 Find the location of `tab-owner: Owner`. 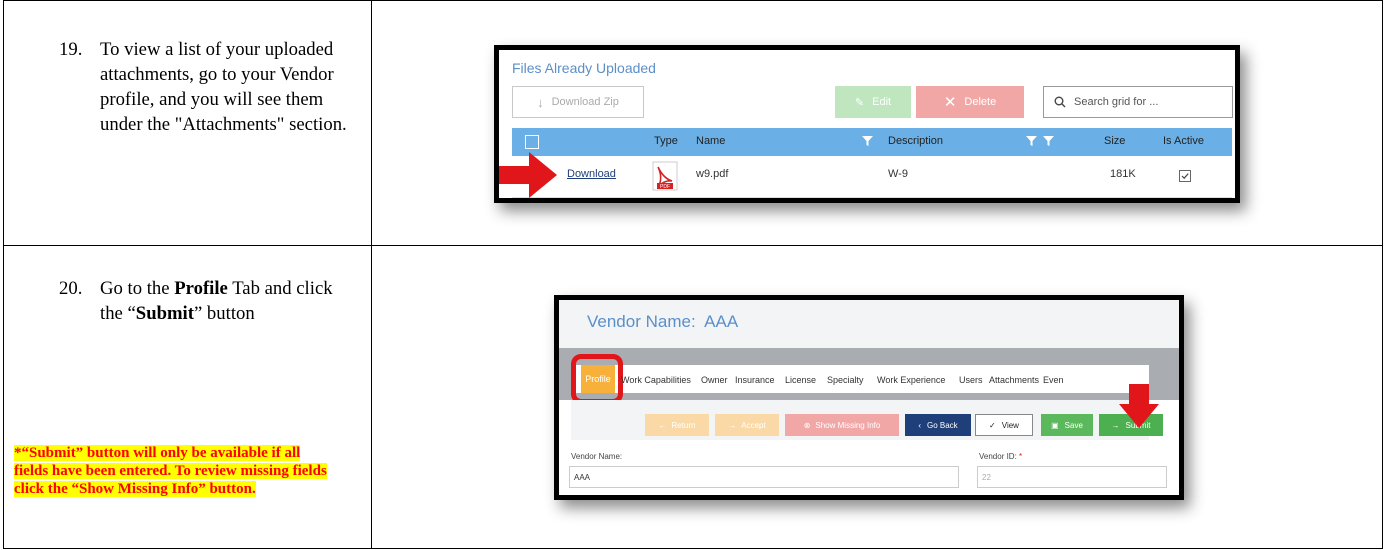

tab-owner: Owner is located at coordinates (714, 380).